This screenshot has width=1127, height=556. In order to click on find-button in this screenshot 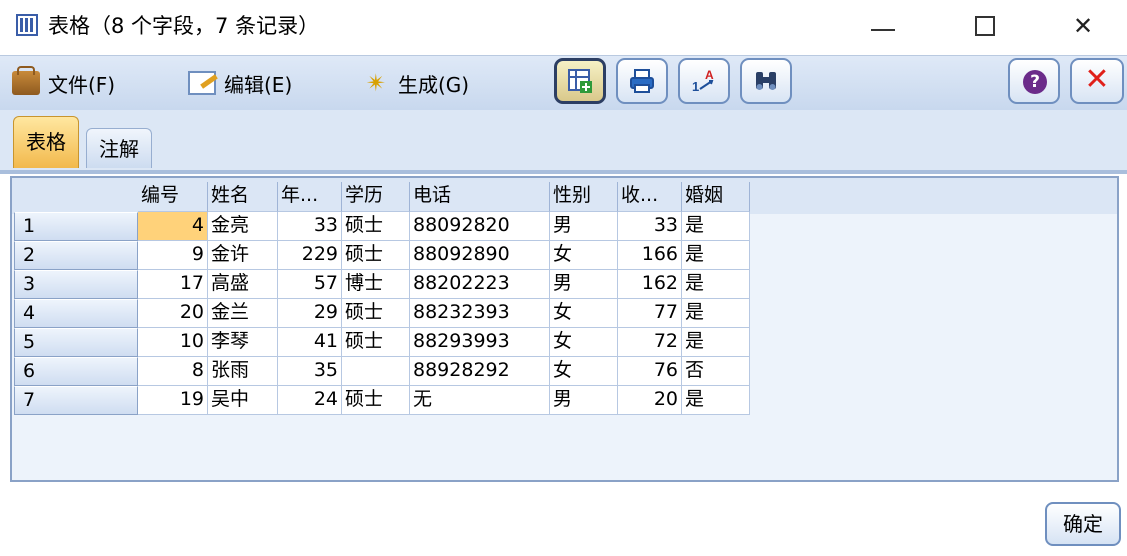, I will do `click(766, 81)`.